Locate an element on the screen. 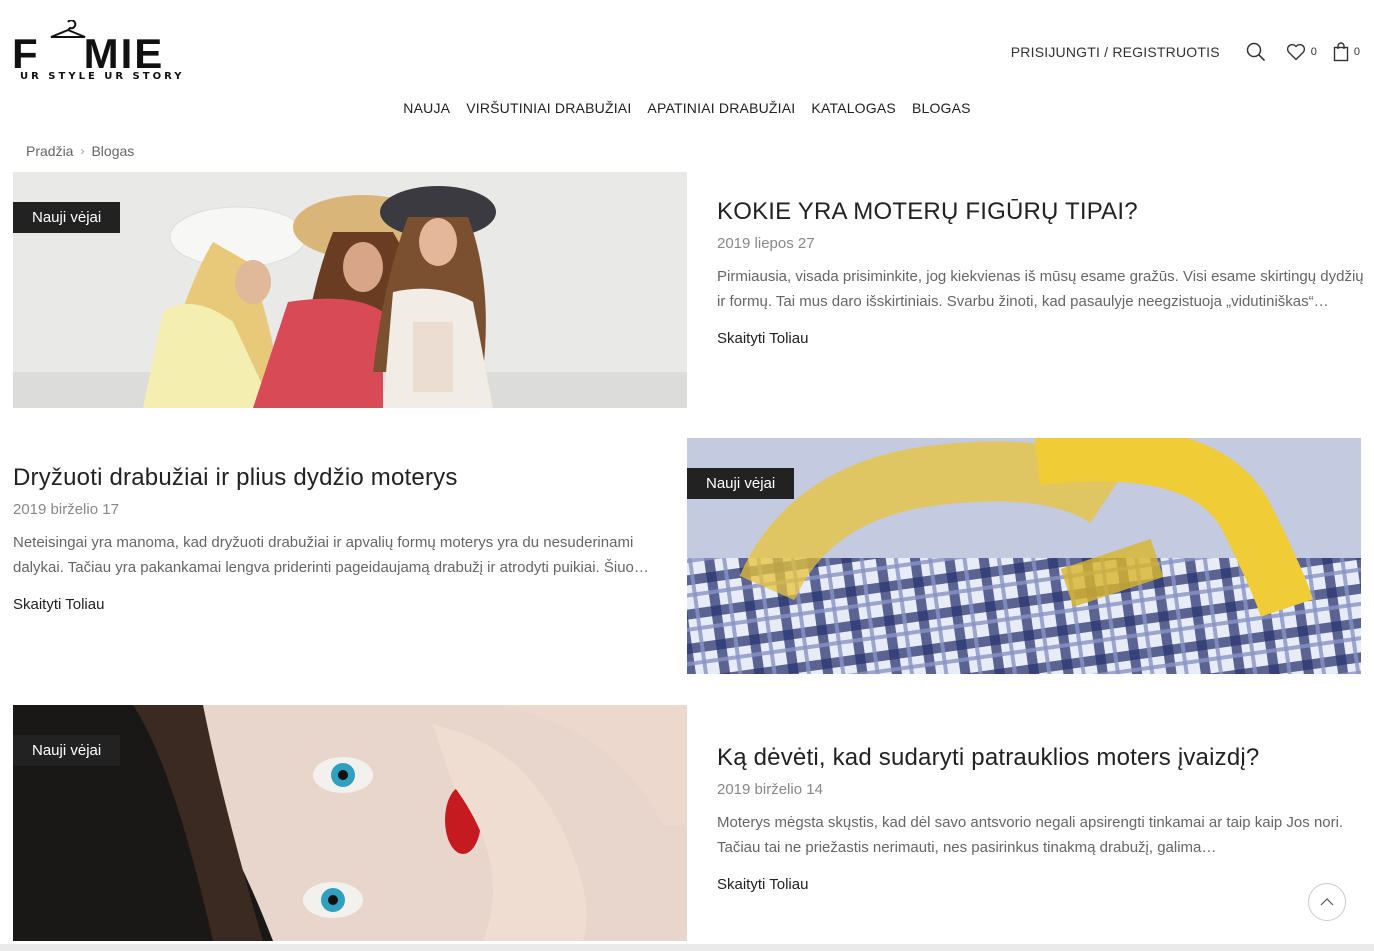  cart-count: 0 is located at coordinates (1356, 52).